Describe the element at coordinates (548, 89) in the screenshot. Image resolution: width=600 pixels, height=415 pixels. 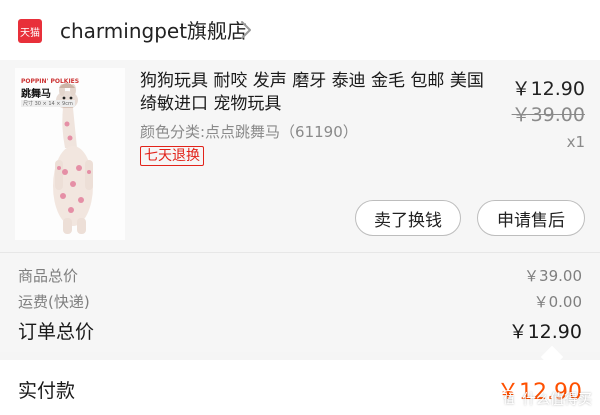
I see `product-price: ￥12.90` at that location.